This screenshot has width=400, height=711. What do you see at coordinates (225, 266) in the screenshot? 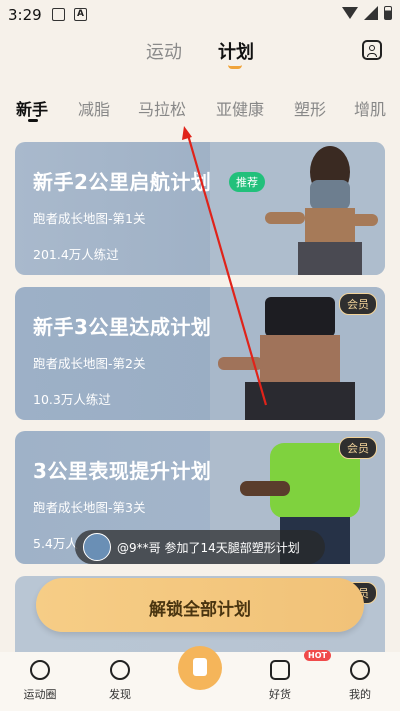
I see `annotation-arrow-icon` at bounding box center [225, 266].